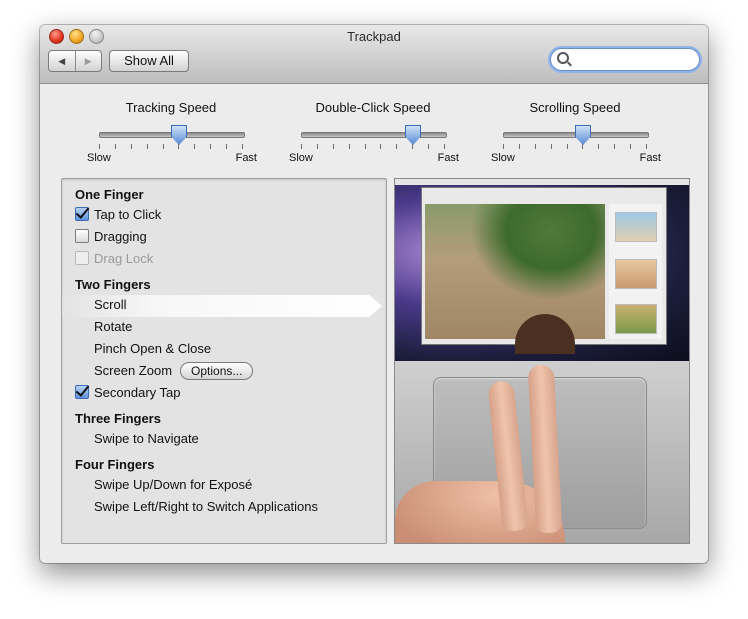 Image resolution: width=748 pixels, height=619 pixels. What do you see at coordinates (109, 194) in the screenshot?
I see `section-one-finger: One Finger` at bounding box center [109, 194].